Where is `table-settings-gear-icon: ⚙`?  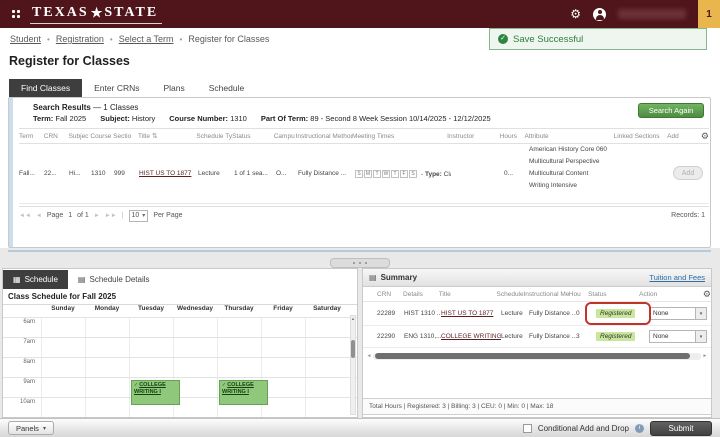 table-settings-gear-icon: ⚙ is located at coordinates (705, 136).